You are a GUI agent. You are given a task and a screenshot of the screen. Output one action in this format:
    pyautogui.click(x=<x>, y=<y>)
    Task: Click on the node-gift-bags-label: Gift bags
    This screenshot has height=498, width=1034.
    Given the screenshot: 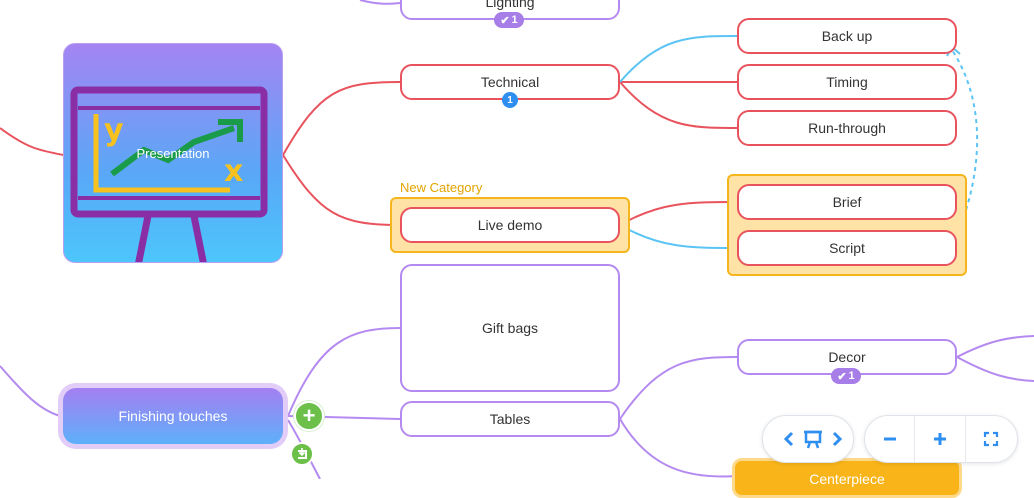 What is the action you would take?
    pyautogui.click(x=510, y=328)
    